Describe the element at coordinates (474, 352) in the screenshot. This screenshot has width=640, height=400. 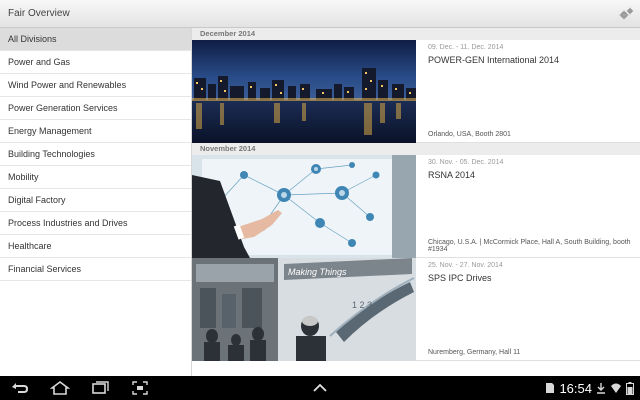
I see `event-location: Nuremberg, Germany, Hall 11` at that location.